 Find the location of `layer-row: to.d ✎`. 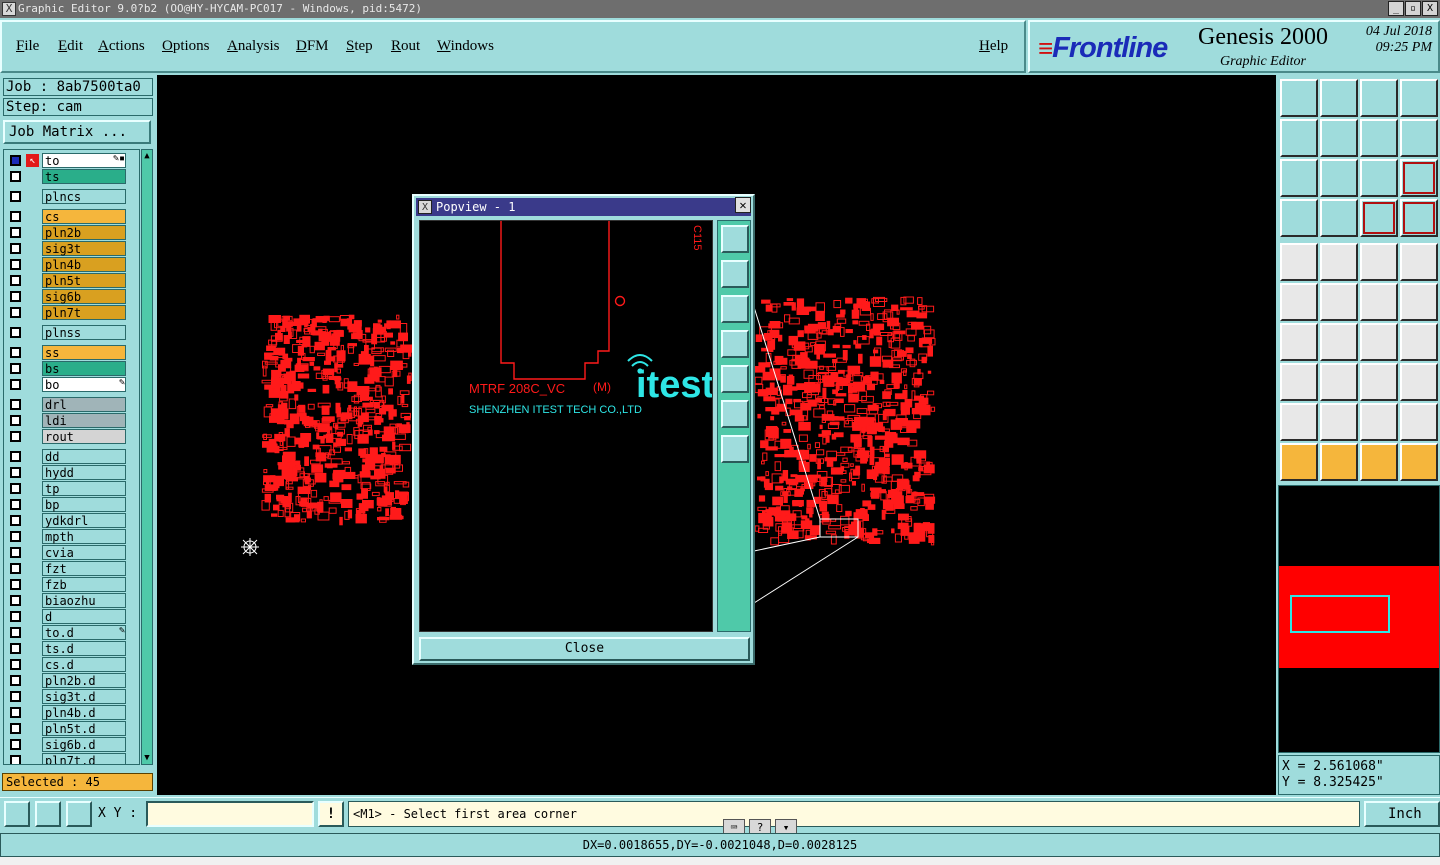

layer-row: to.d ✎ is located at coordinates (71, 632).